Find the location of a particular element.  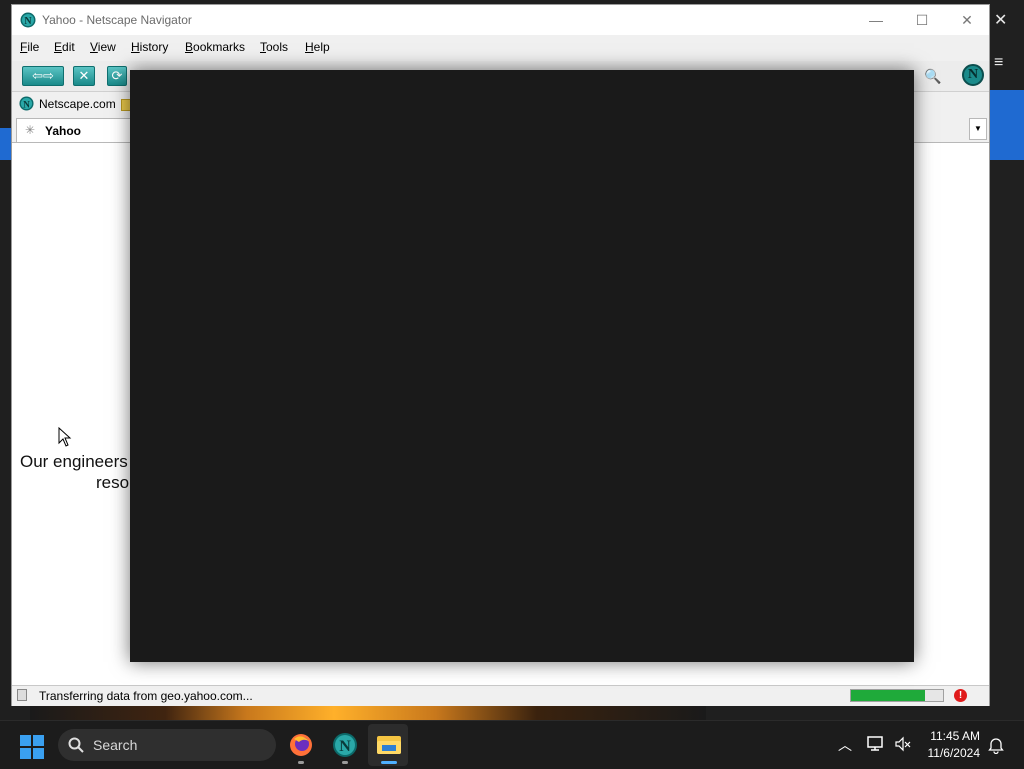

bookmark-netscape-com: Netscape.com is located at coordinates (77, 104).